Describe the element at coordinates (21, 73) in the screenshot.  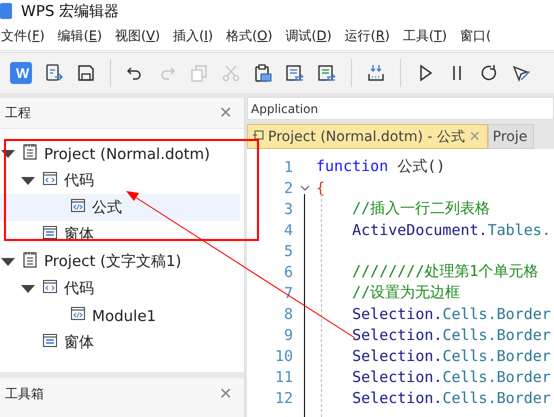
I see `app-logo-button: W` at that location.